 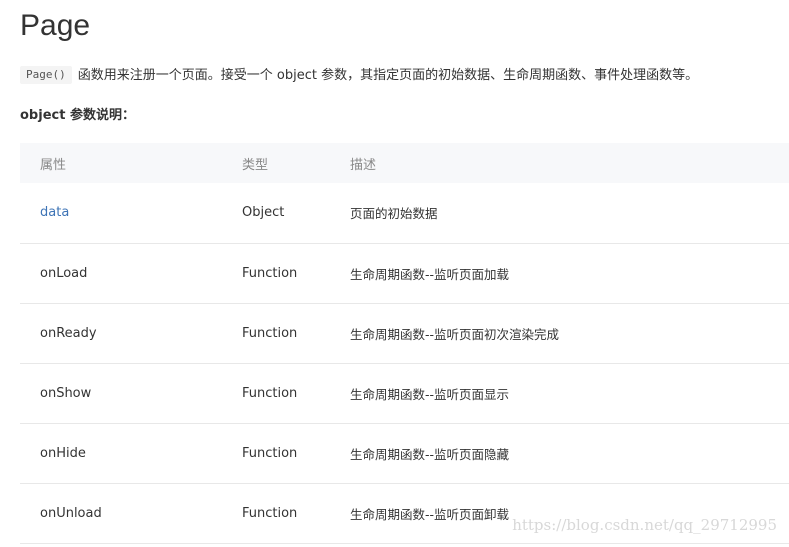 I want to click on property-name: onUnload, so click(x=121, y=513).